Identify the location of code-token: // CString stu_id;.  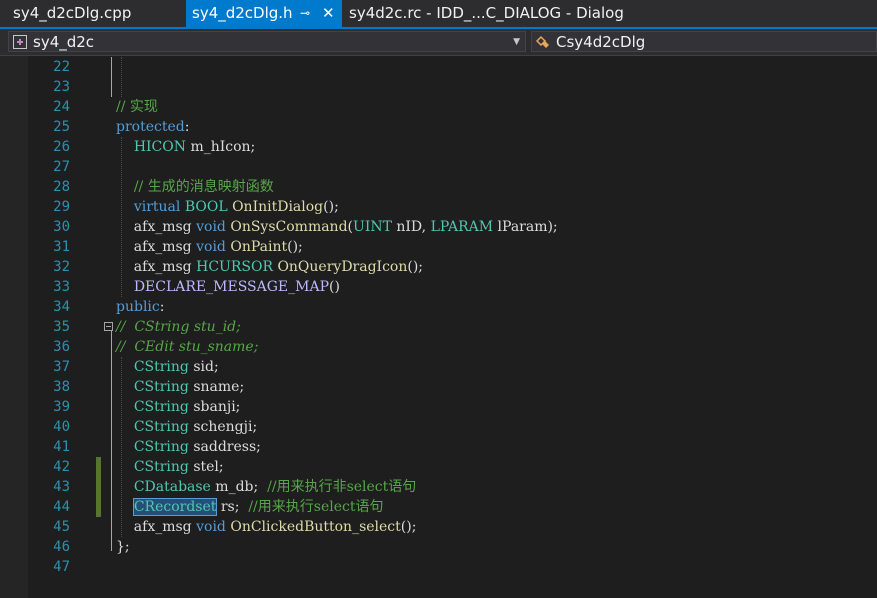
(178, 327).